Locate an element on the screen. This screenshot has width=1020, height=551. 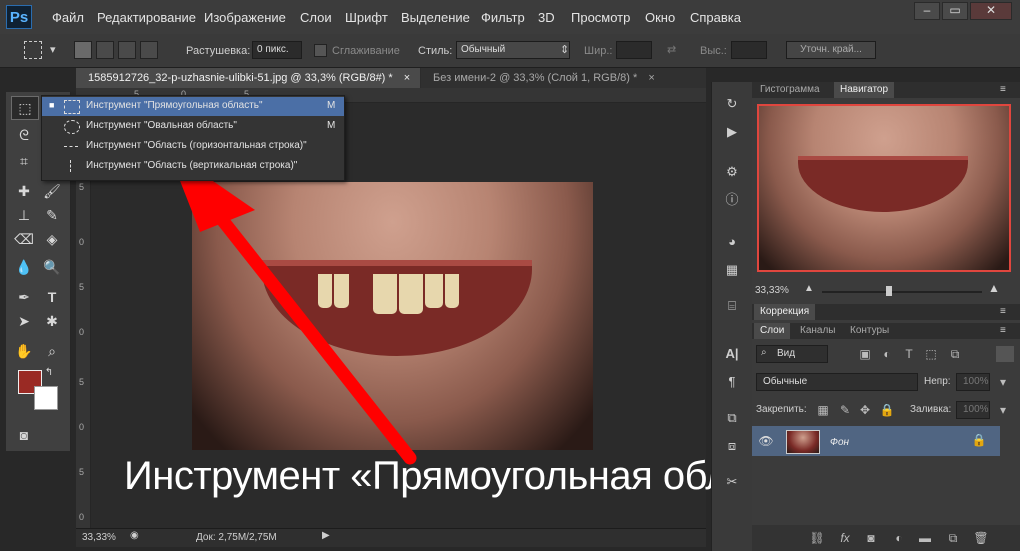
info-panel-icon: ⓘ is located at coordinates (732, 200).